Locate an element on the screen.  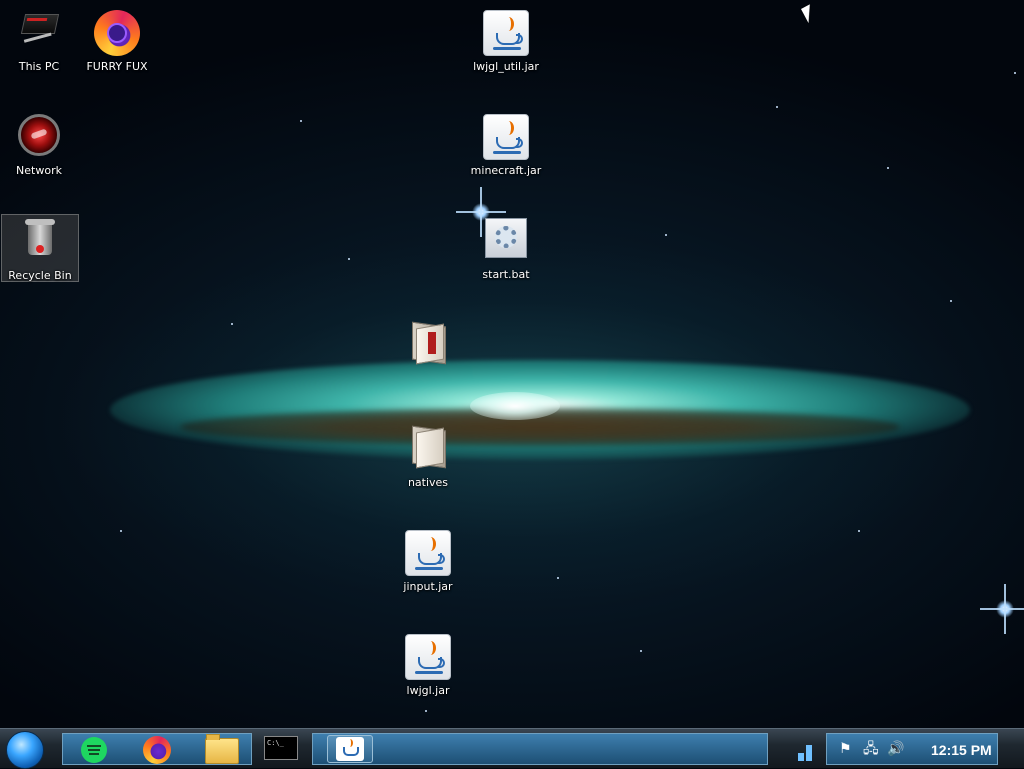
desktop-icon-lwjgl-util-jar: lwjgl_util.jar is located at coordinates (506, 39).